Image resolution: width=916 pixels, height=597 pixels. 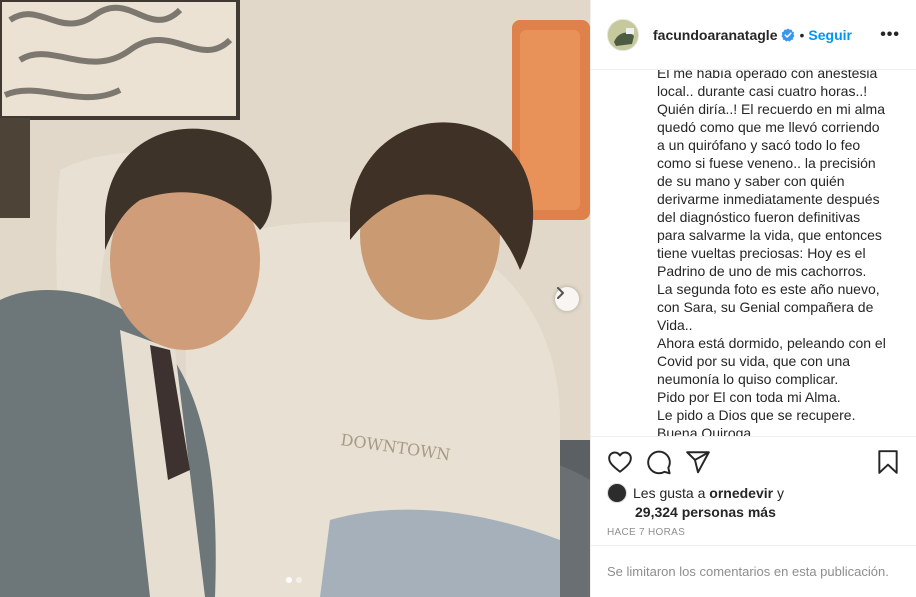 I want to click on carousel-next-button, so click(x=567, y=299).